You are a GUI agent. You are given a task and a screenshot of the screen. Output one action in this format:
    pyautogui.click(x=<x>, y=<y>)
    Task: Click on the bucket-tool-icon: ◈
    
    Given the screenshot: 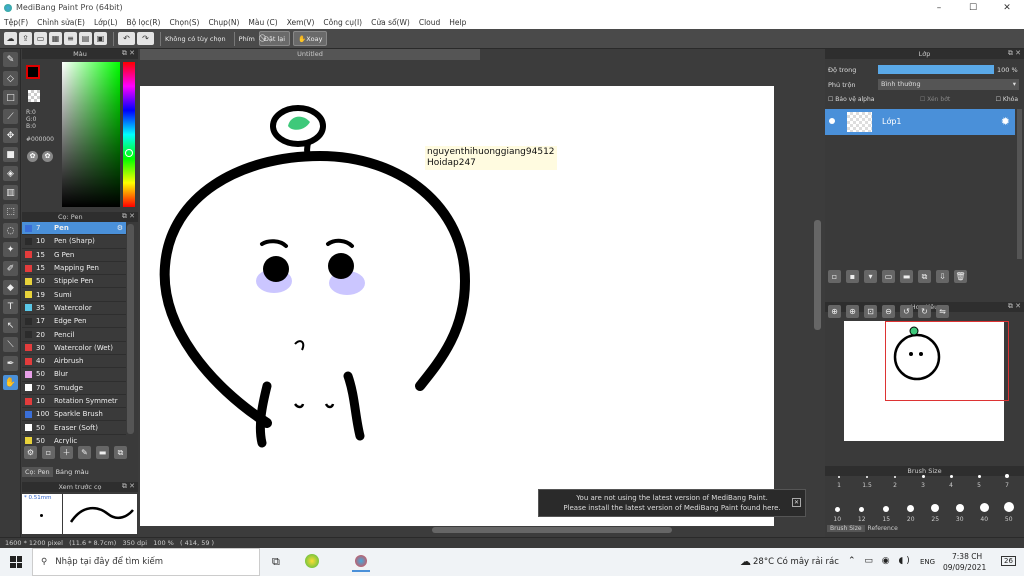 What is the action you would take?
    pyautogui.click(x=10, y=173)
    